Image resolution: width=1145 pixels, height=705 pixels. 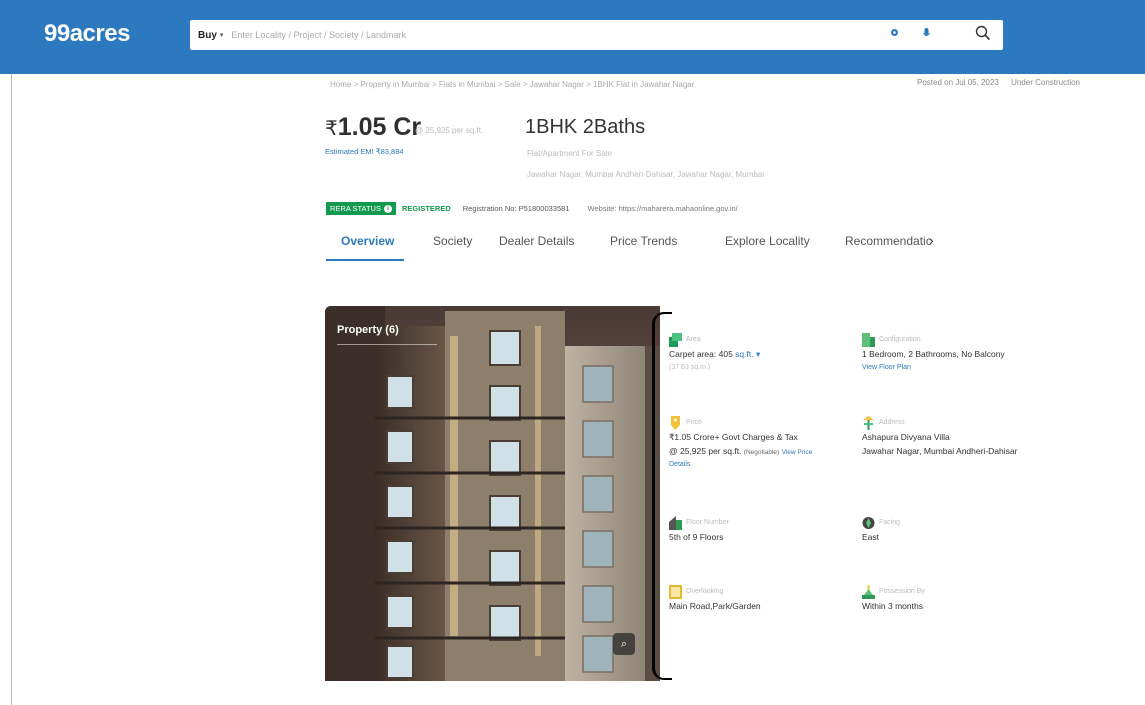 I want to click on search-bar: Buy ▾, so click(x=596, y=35).